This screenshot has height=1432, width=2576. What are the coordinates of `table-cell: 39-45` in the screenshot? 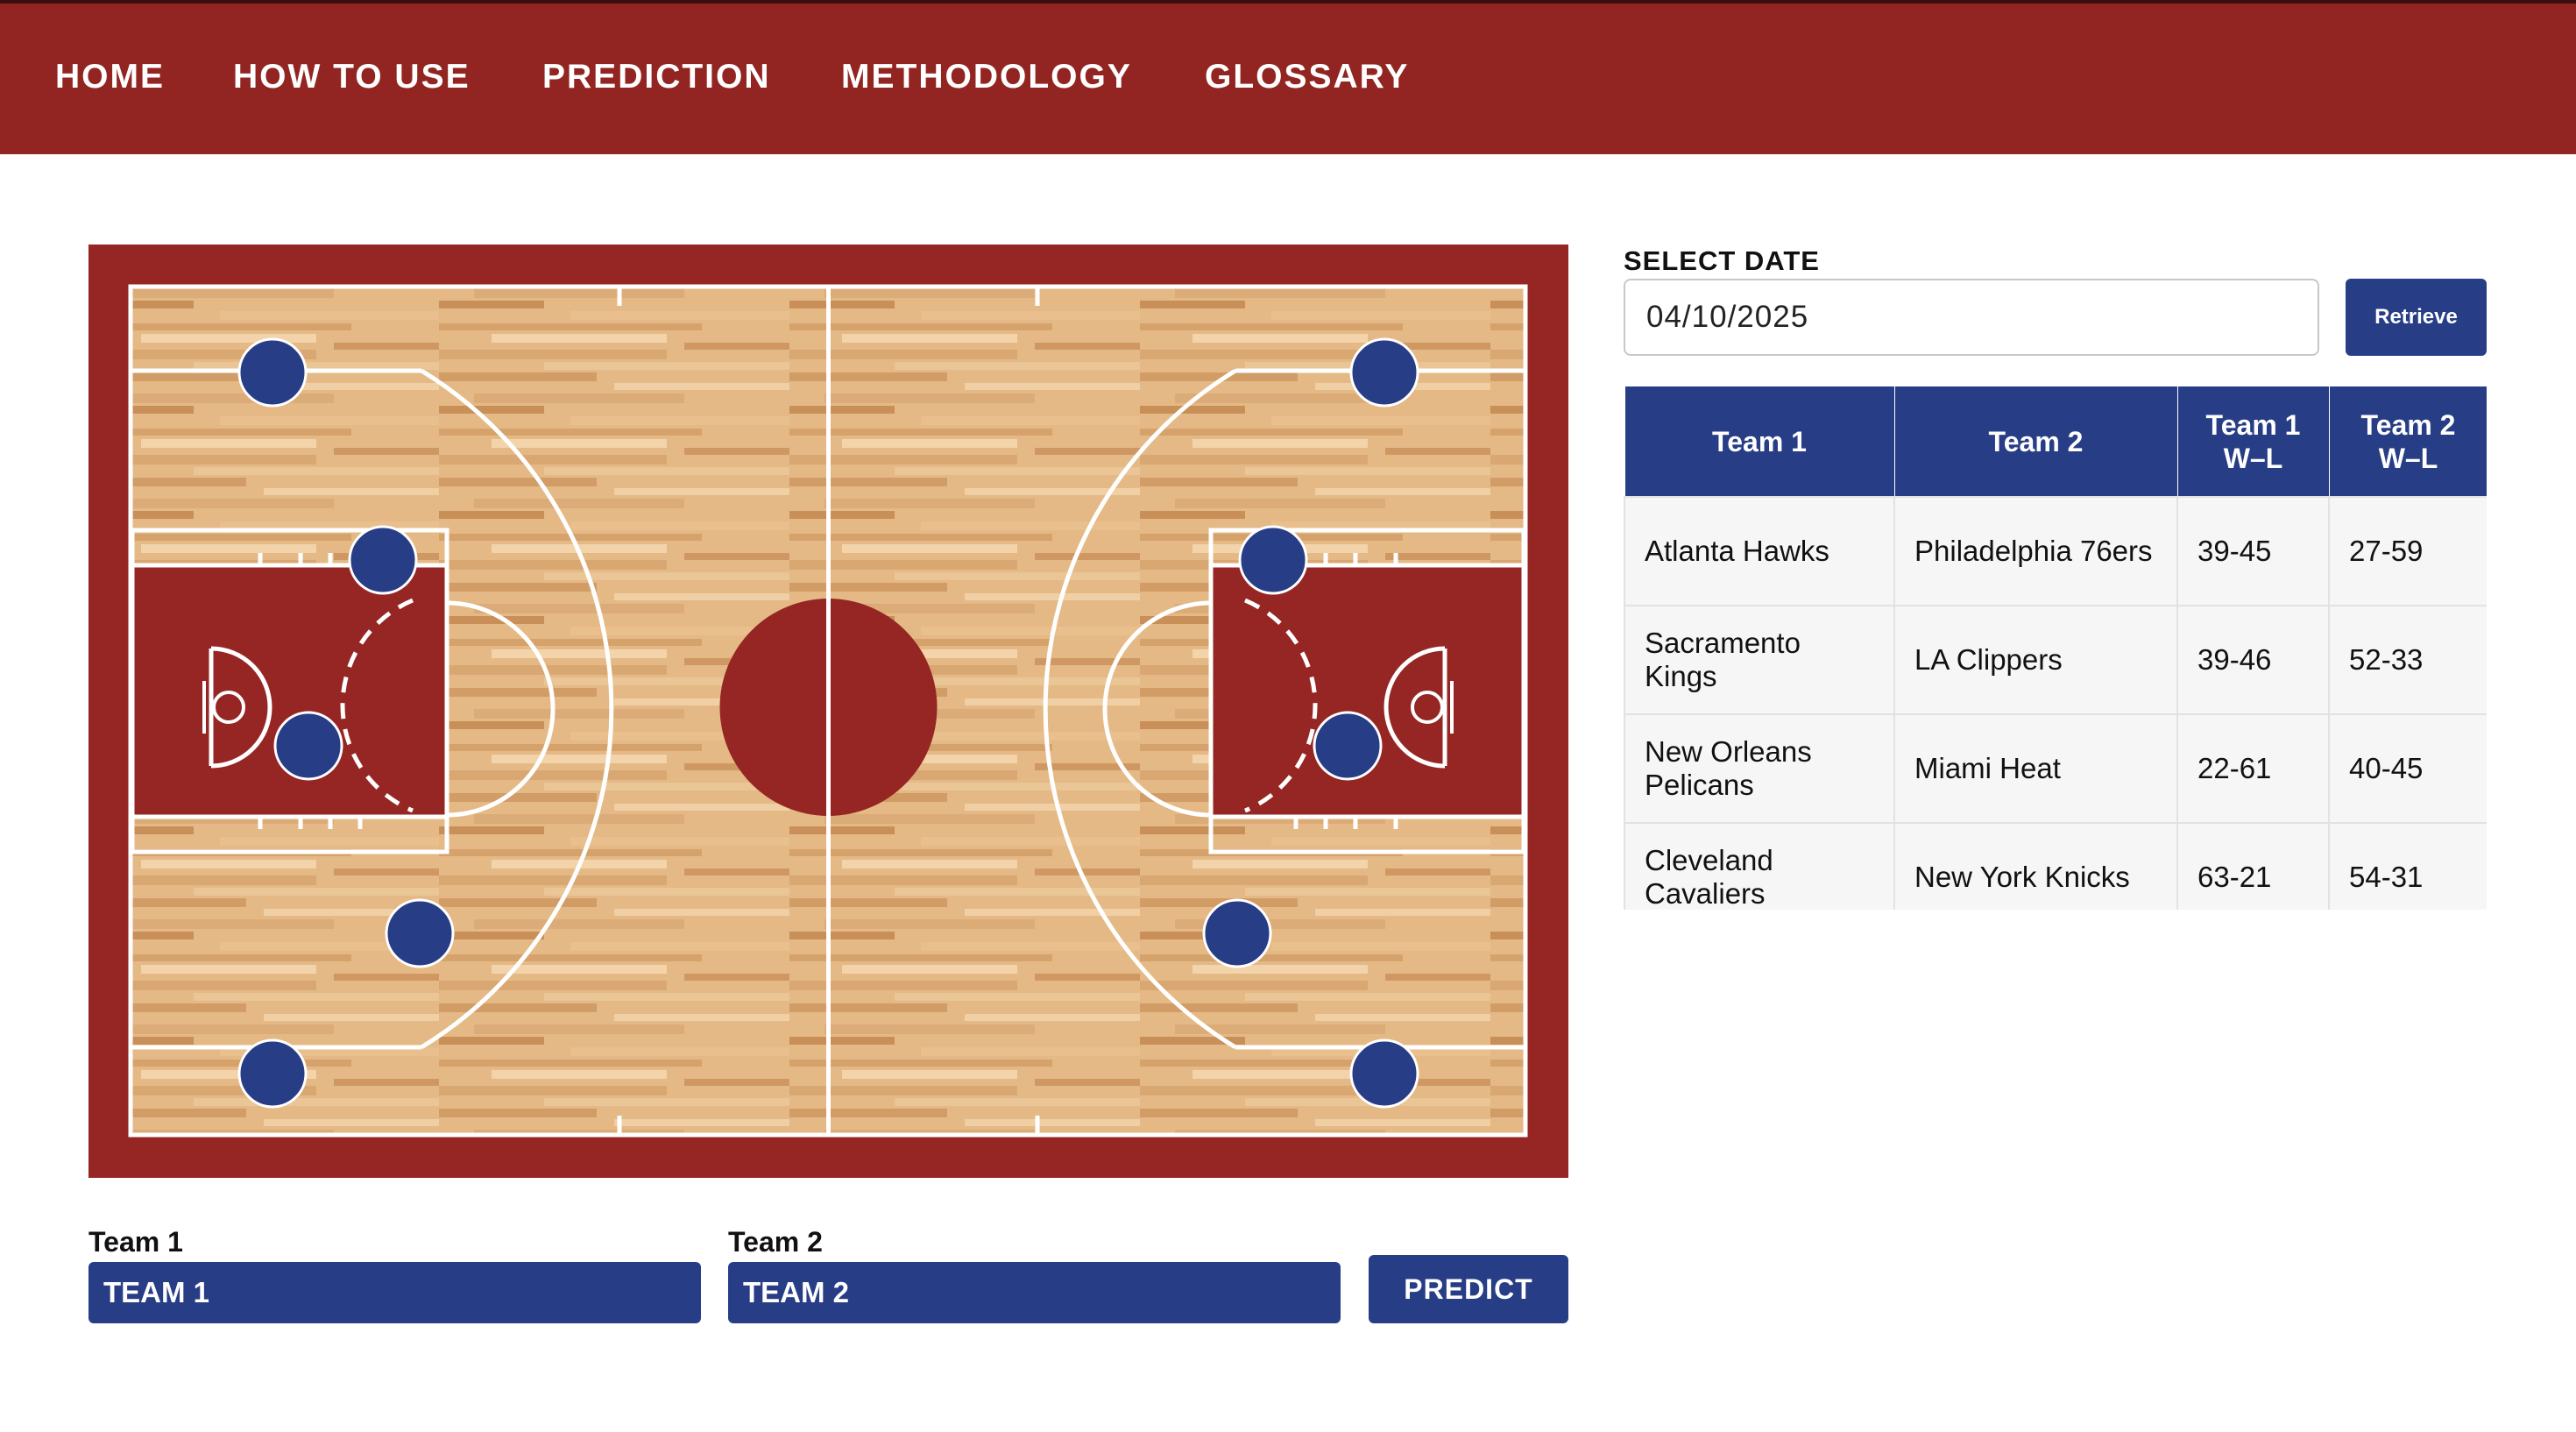 It's located at (2253, 551).